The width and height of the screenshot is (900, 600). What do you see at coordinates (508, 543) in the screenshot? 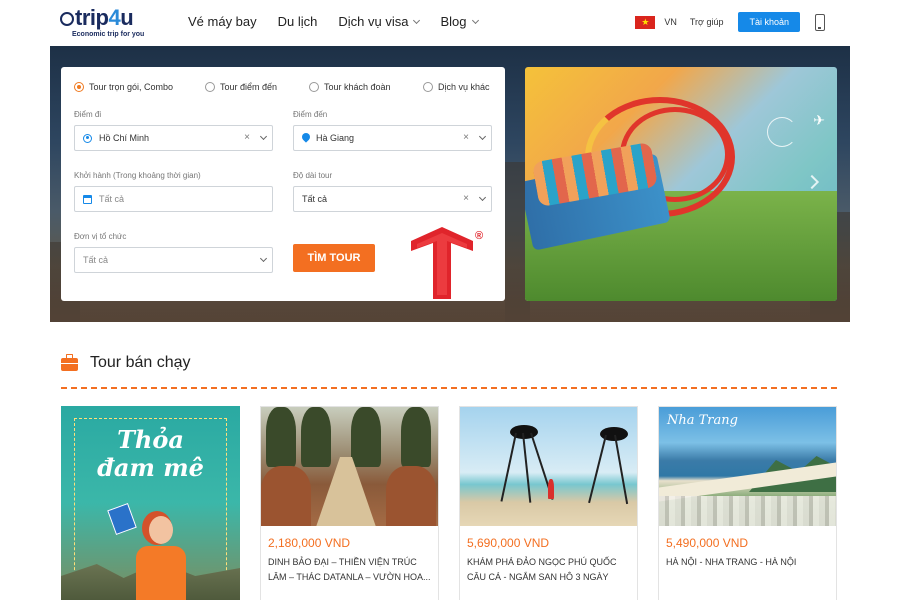
I see `tour-price: 5,690,000 VND` at bounding box center [508, 543].